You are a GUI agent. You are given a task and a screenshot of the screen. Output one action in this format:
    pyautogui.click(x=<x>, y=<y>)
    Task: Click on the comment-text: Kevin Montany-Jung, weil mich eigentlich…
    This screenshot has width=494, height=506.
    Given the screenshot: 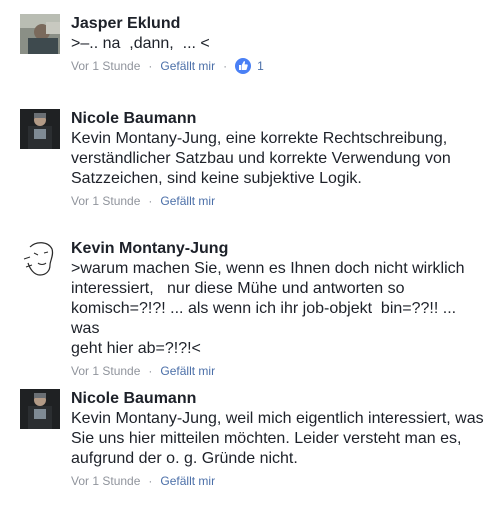 What is the action you would take?
    pyautogui.click(x=277, y=438)
    